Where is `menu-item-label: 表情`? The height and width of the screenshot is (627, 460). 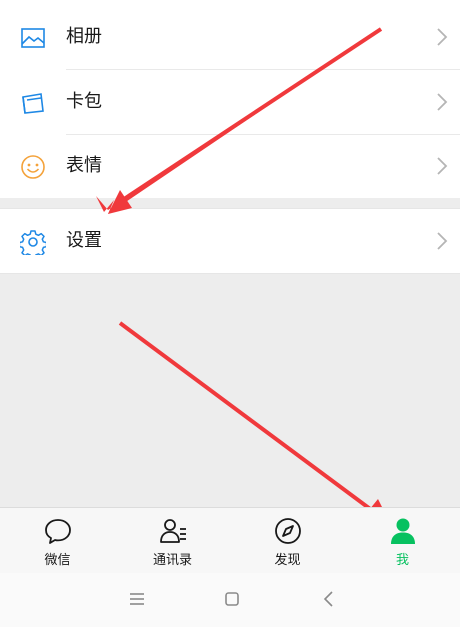 menu-item-label: 表情 is located at coordinates (84, 165).